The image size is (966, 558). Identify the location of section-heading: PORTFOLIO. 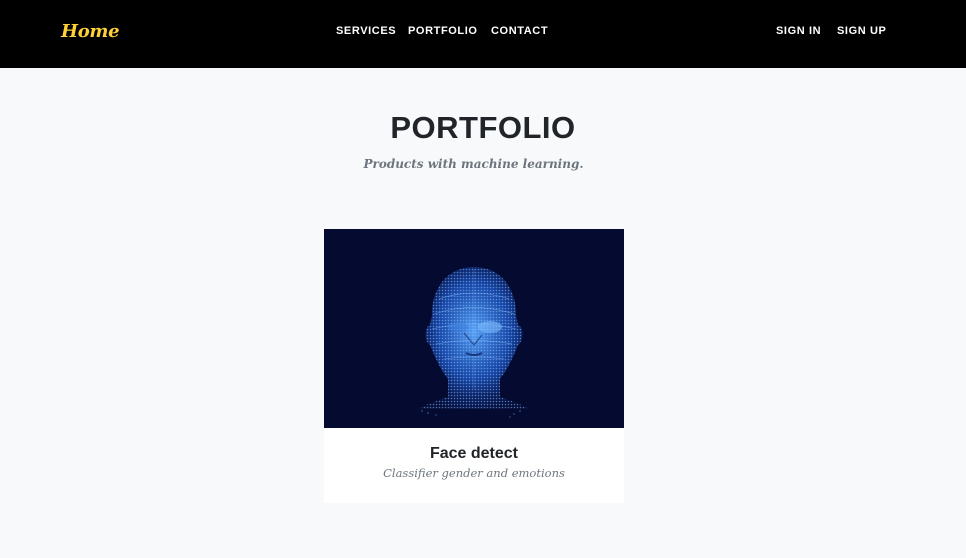
(483, 127).